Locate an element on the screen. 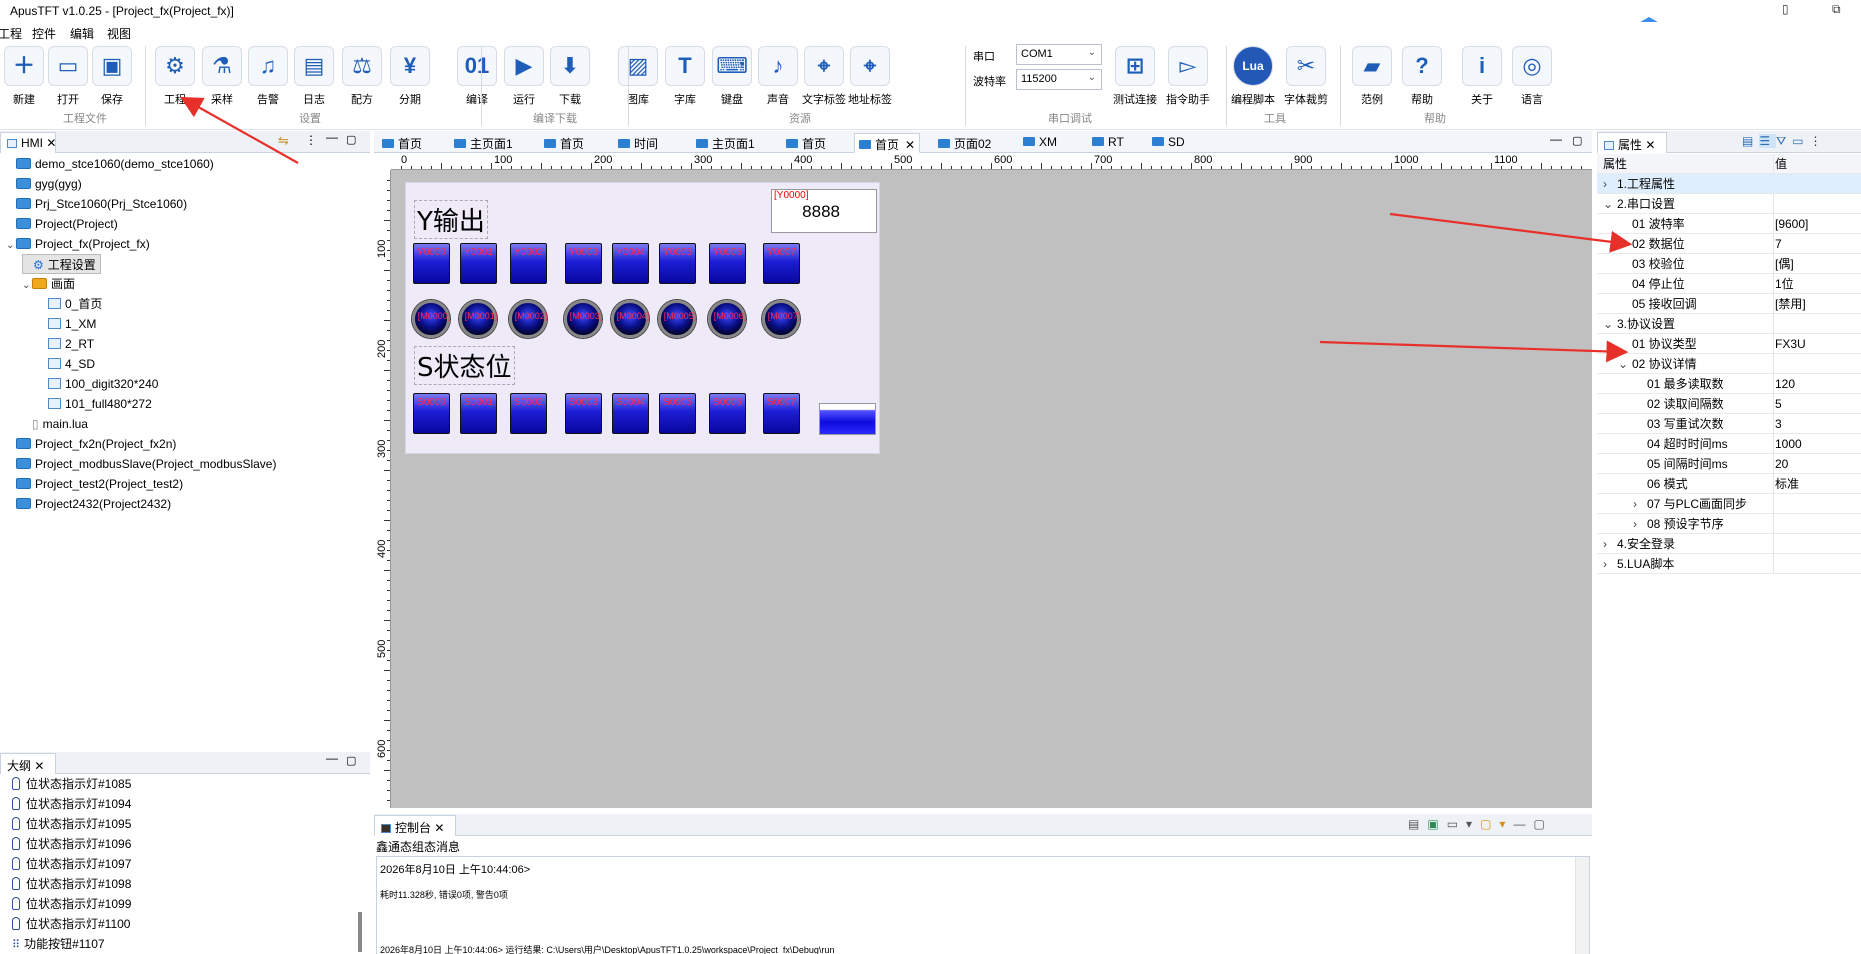 This screenshot has height=954, width=1861. toolbar-button-19: ⊞ 测试连接 is located at coordinates (1135, 75).